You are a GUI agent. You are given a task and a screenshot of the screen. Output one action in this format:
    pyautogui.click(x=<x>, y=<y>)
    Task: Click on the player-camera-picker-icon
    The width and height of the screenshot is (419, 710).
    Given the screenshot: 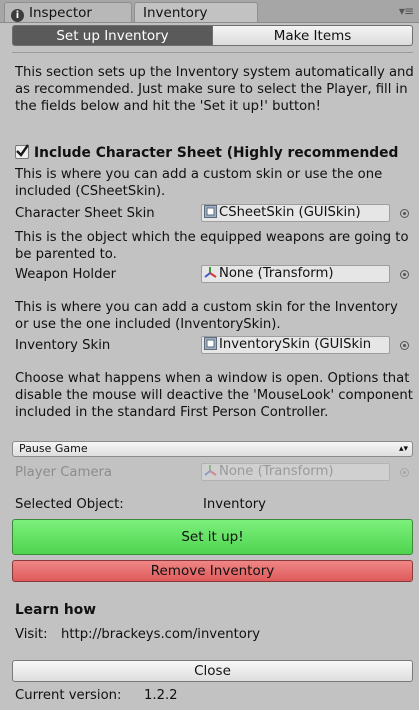 What is the action you would take?
    pyautogui.click(x=404, y=472)
    